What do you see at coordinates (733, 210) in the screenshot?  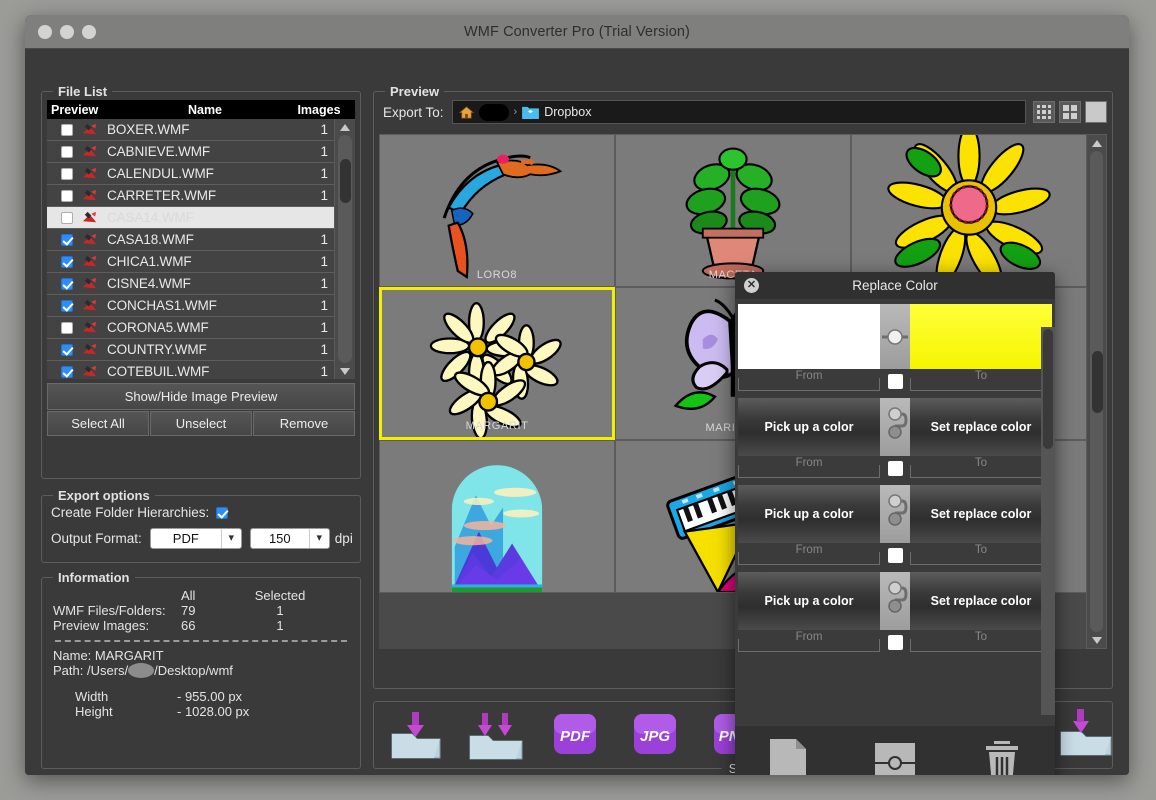 I see `thumbnail-item: MACETA` at bounding box center [733, 210].